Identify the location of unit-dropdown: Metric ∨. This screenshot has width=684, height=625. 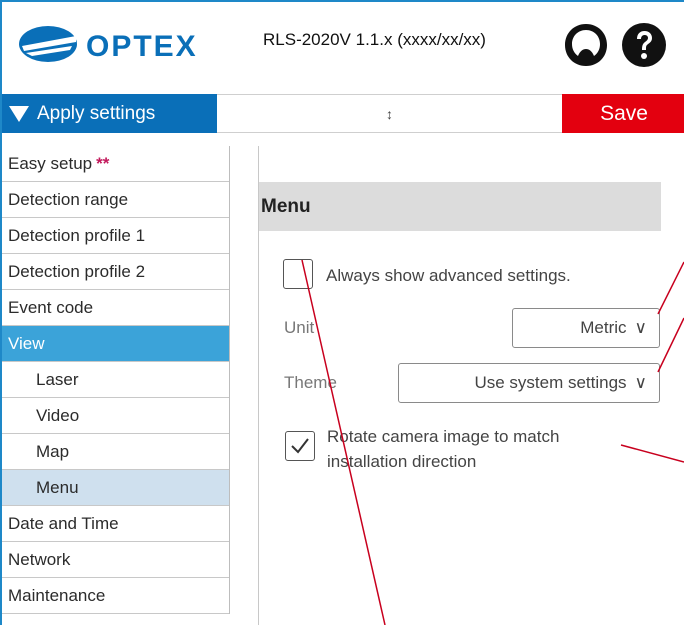
(586, 328).